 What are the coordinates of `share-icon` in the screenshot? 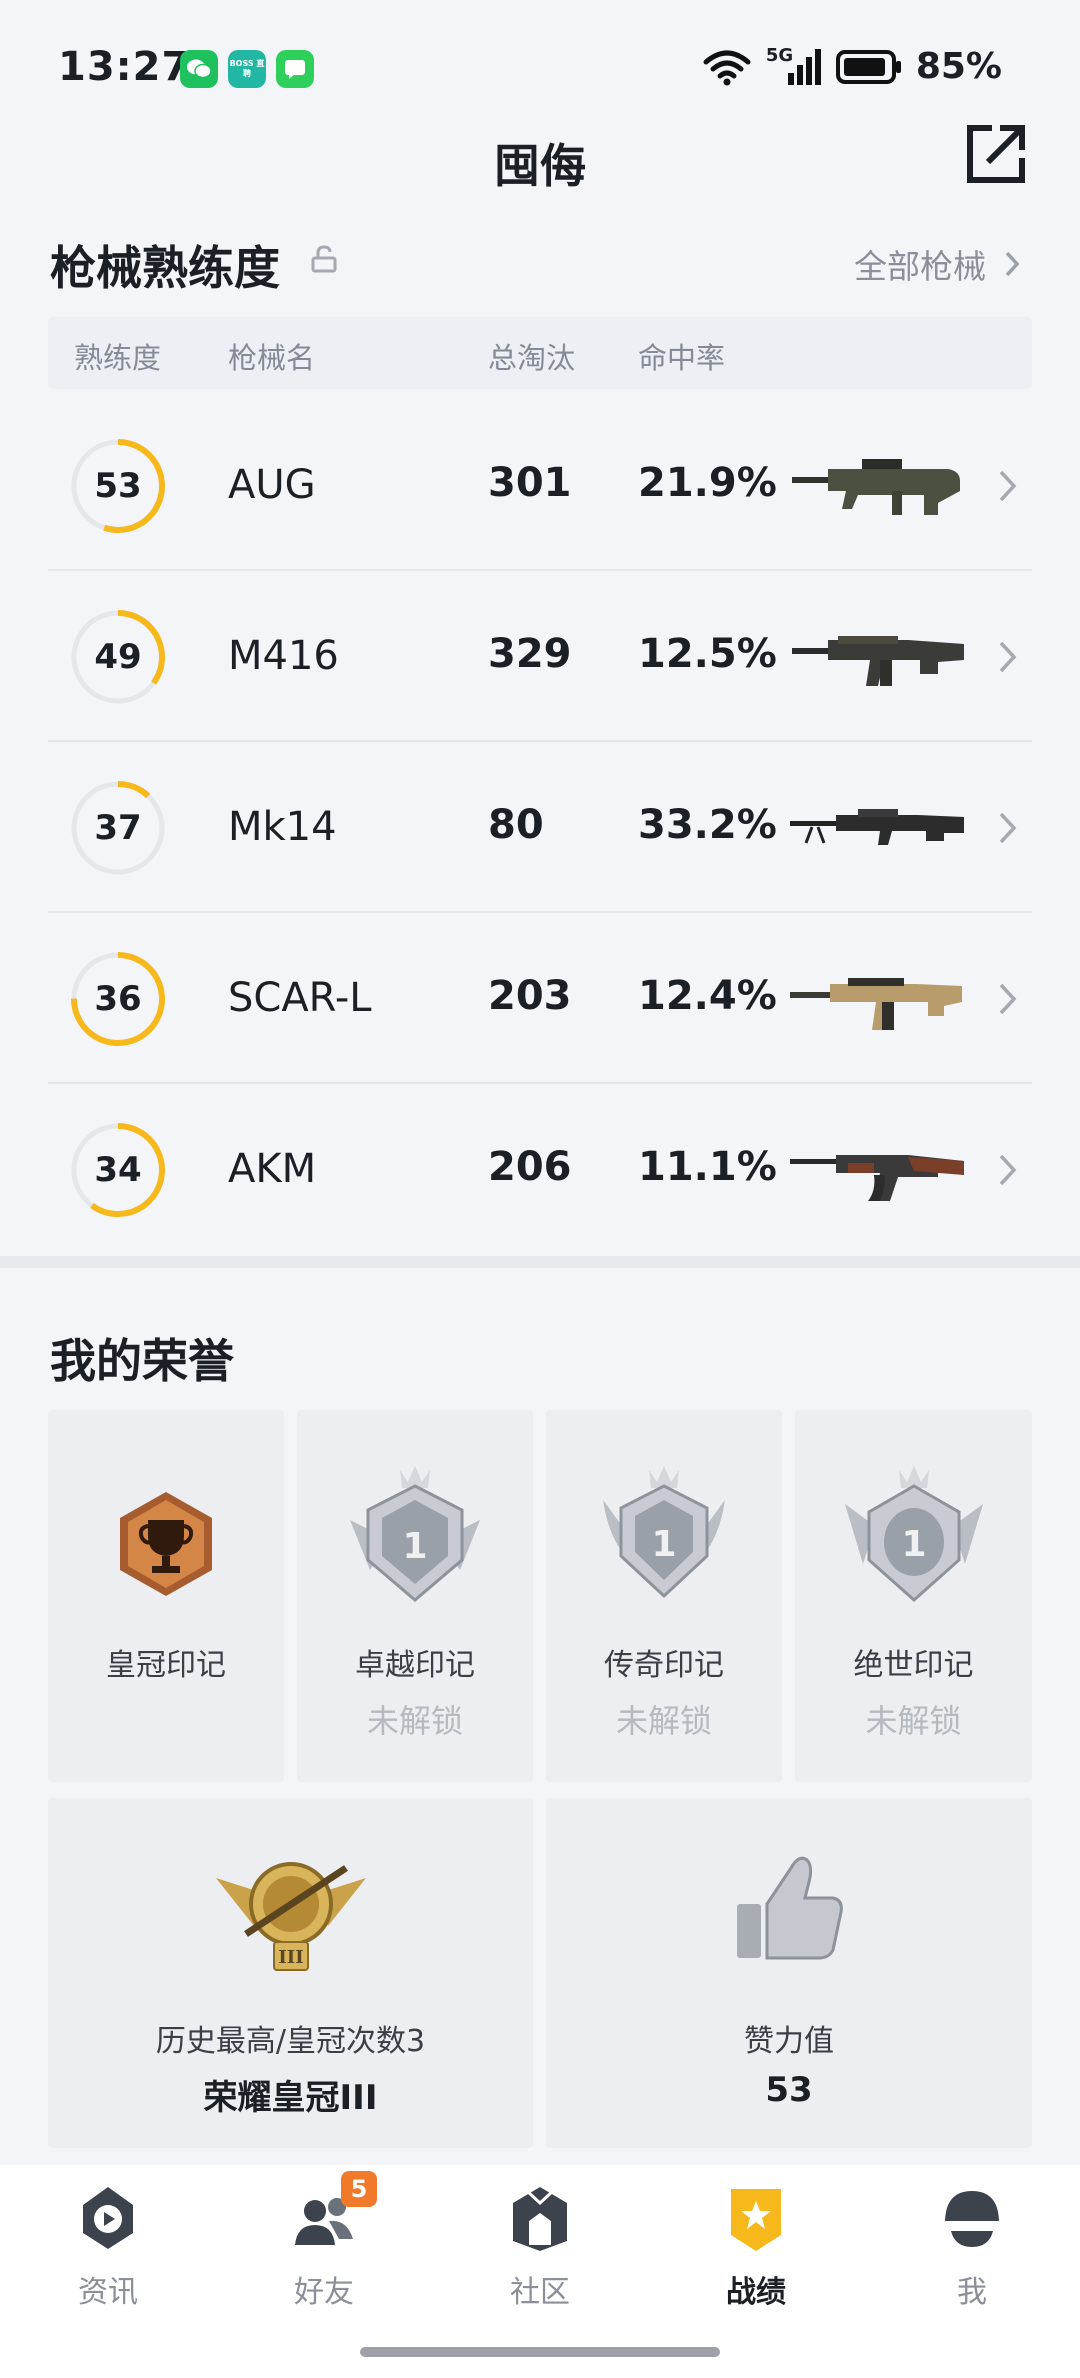 It's located at (996, 154).